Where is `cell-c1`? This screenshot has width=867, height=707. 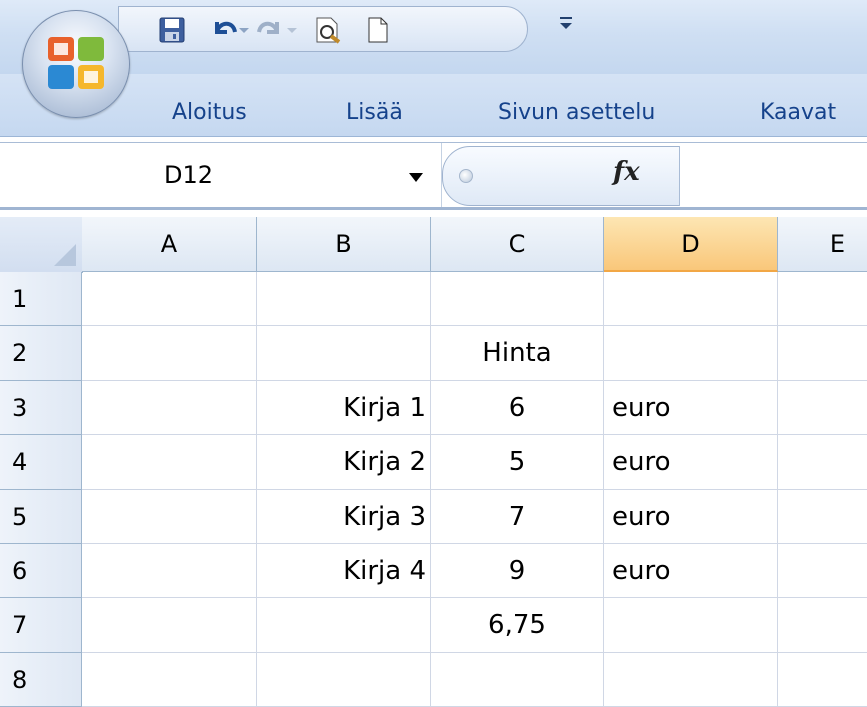
cell-c1 is located at coordinates (517, 299).